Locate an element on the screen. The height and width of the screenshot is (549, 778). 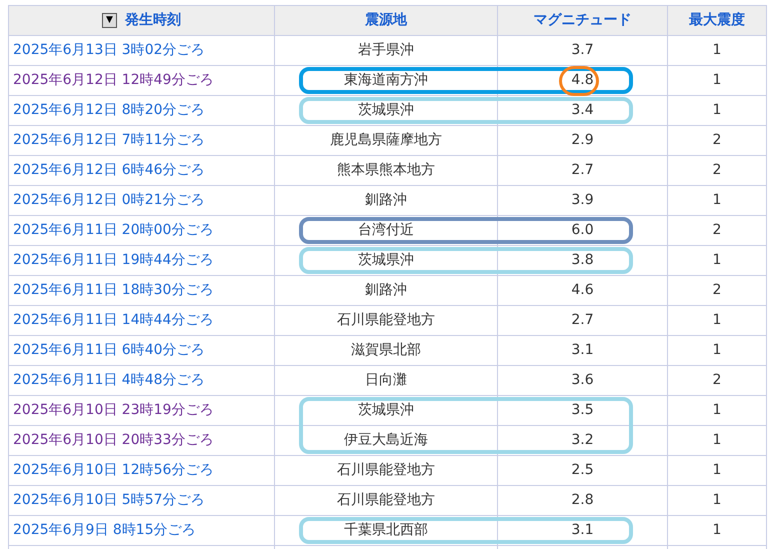
table-cell-text: 熊本県熊本地方 is located at coordinates (386, 170).